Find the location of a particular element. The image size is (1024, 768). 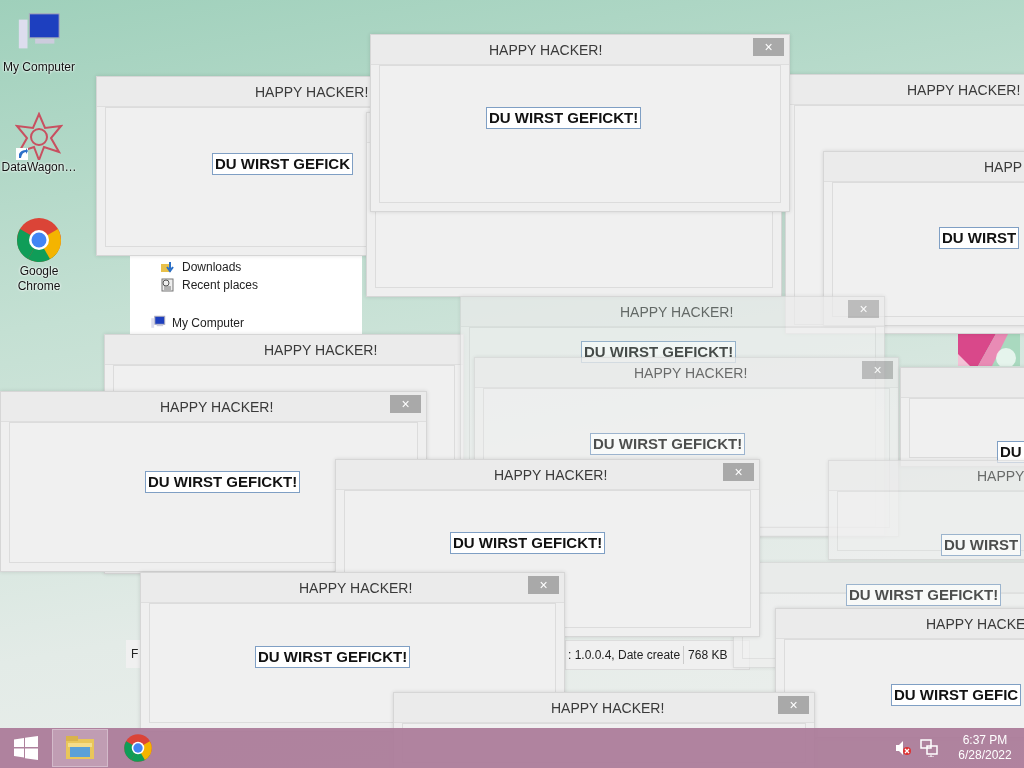

icon-label: My Computer is located at coordinates (39, 67).